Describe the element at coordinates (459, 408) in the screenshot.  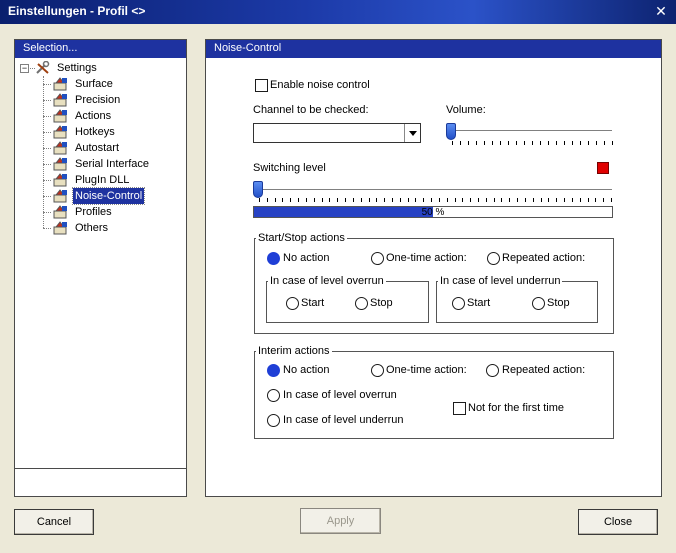
I see `not-first-time-checkbox` at that location.